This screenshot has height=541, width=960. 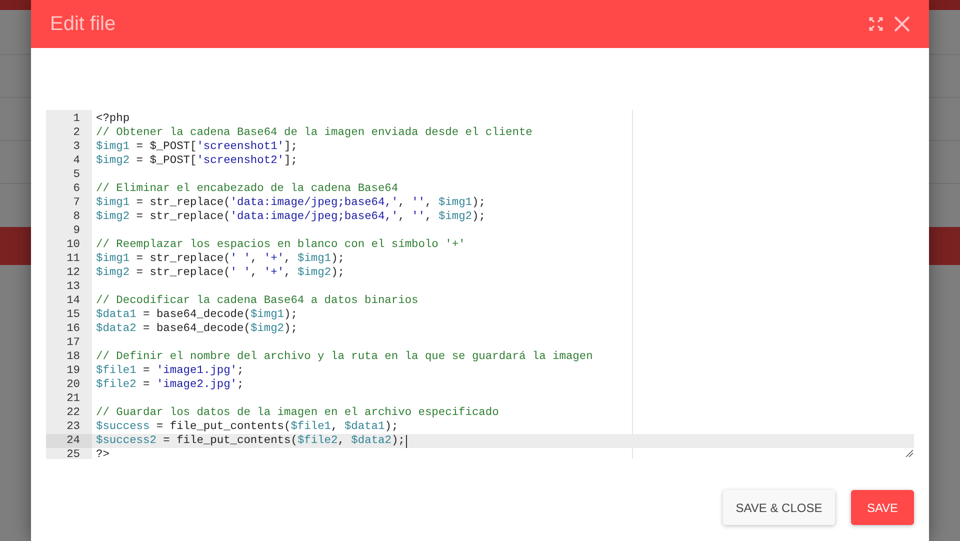 I want to click on line-number: 7, so click(x=76, y=203).